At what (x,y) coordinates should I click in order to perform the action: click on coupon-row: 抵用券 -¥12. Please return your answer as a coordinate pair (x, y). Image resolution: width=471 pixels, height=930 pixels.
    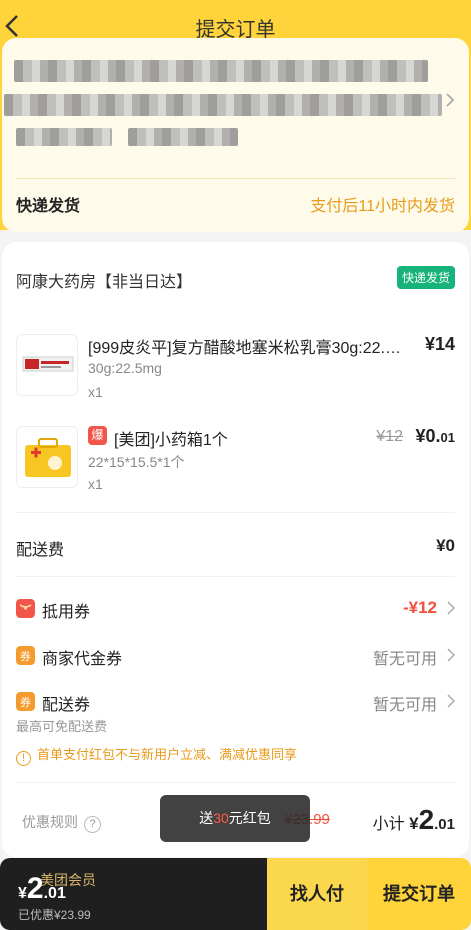
    Looking at the image, I should click on (235, 610).